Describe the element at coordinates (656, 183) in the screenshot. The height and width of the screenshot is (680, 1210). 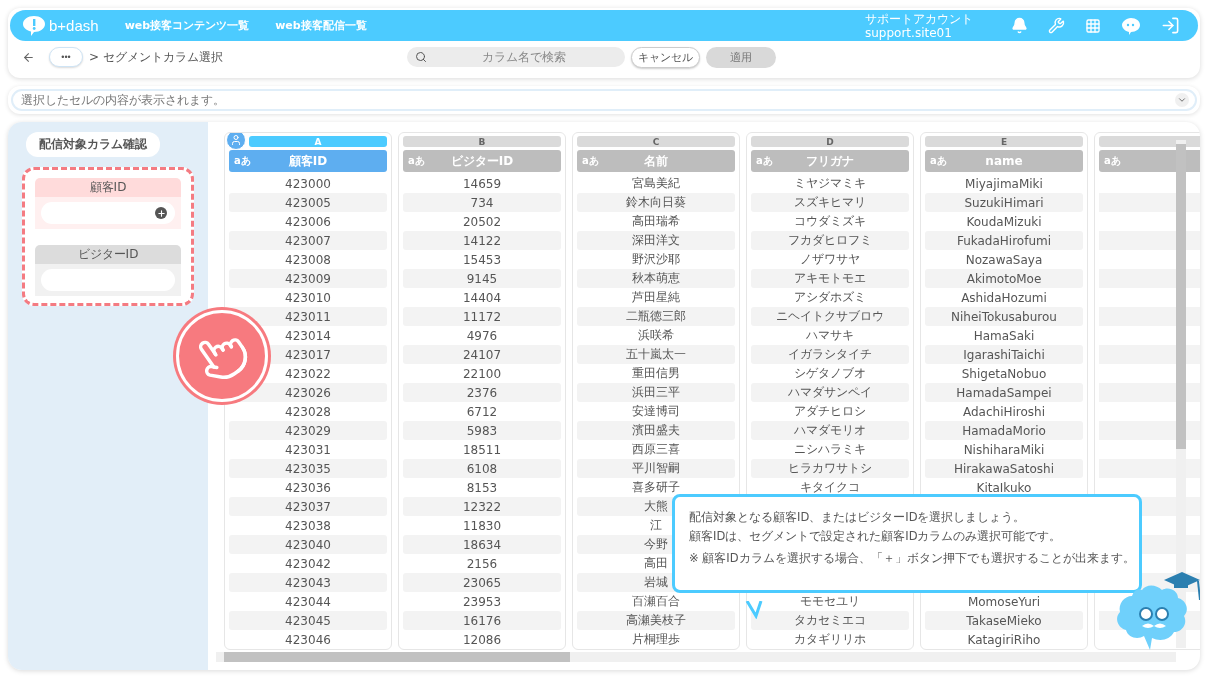
I see `table-cell: 宮島美紀` at that location.